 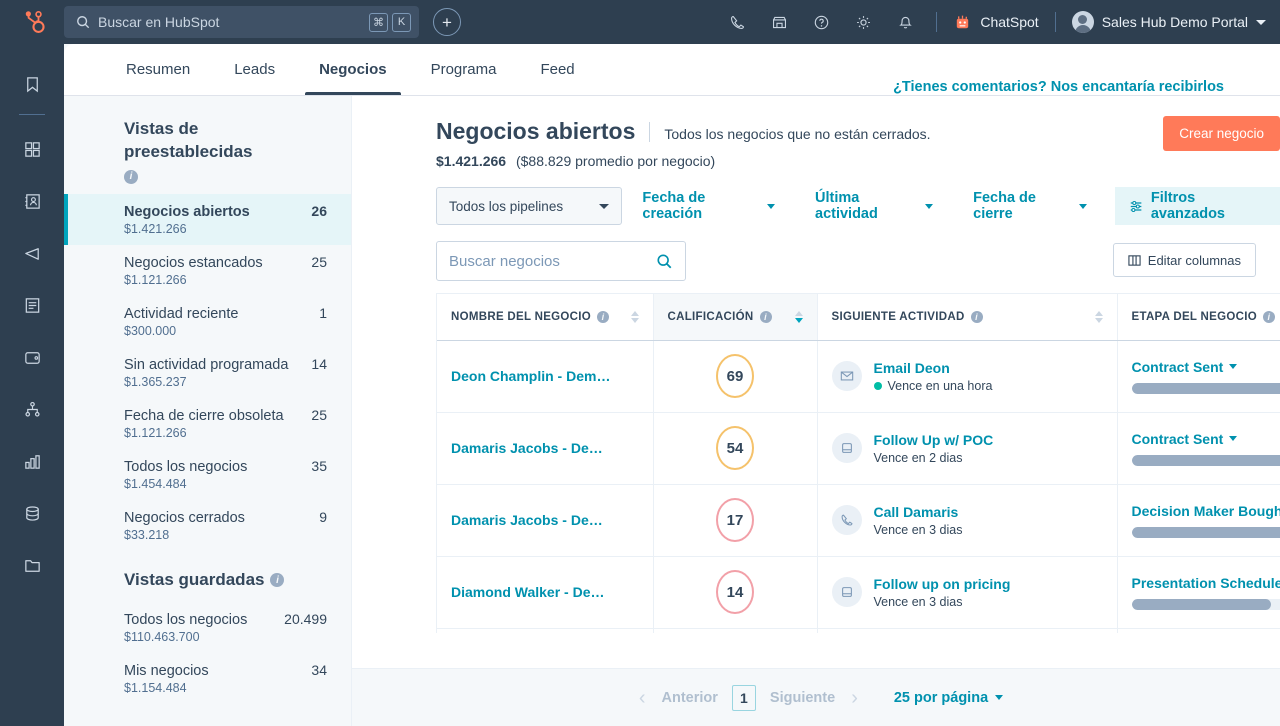 What do you see at coordinates (464, 69) in the screenshot?
I see `tab-programa: Programa` at bounding box center [464, 69].